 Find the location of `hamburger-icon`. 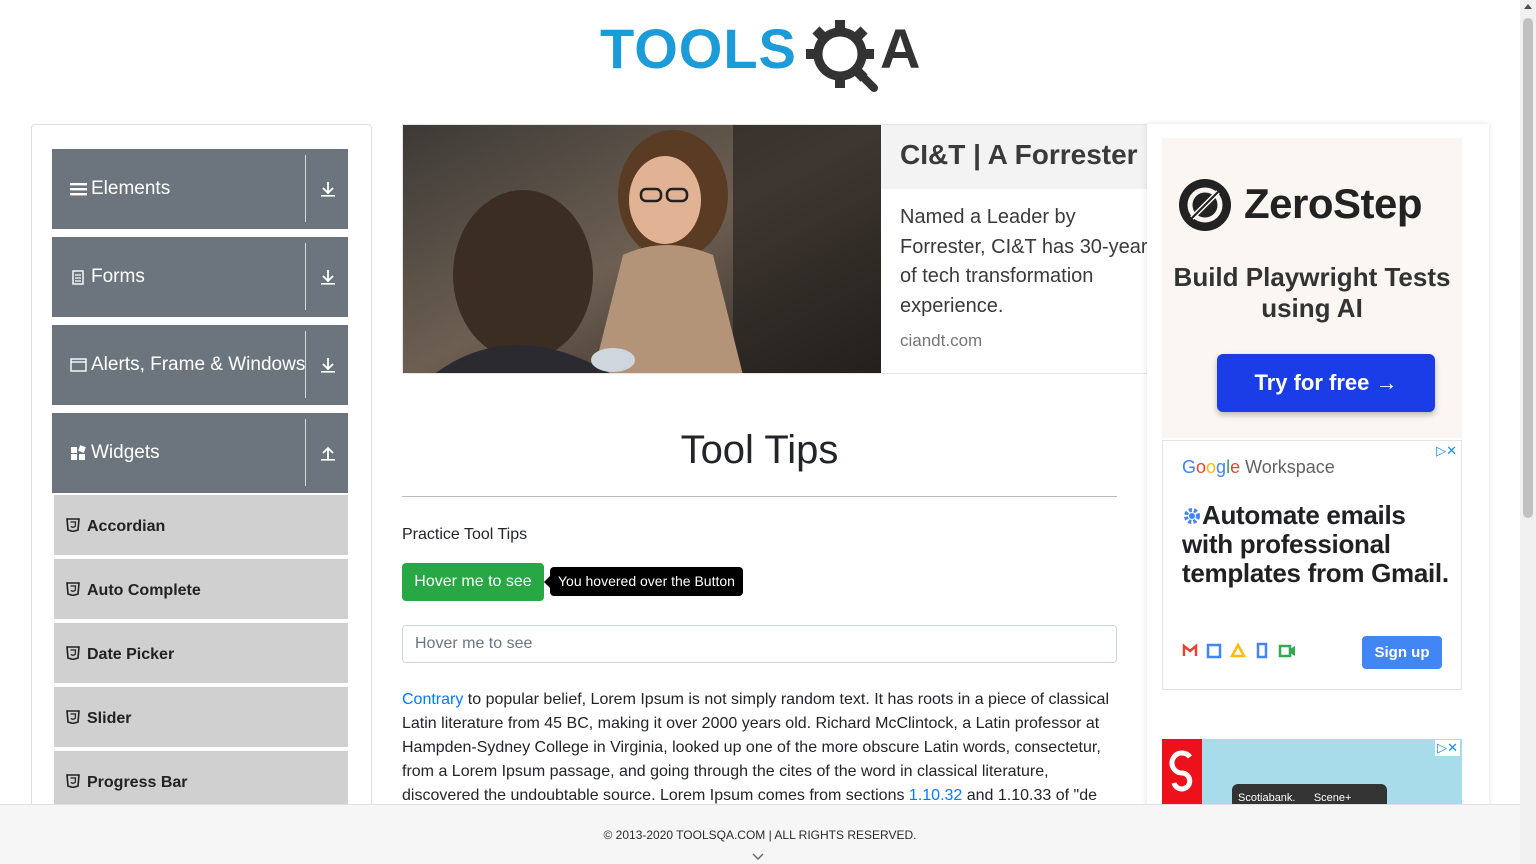

hamburger-icon is located at coordinates (78, 189).